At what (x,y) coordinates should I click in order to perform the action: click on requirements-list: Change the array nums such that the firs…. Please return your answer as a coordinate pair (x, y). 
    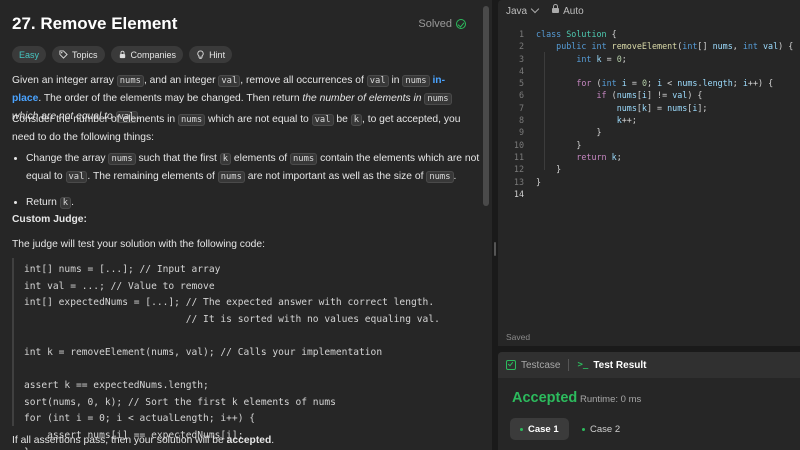
    Looking at the image, I should click on (250, 181).